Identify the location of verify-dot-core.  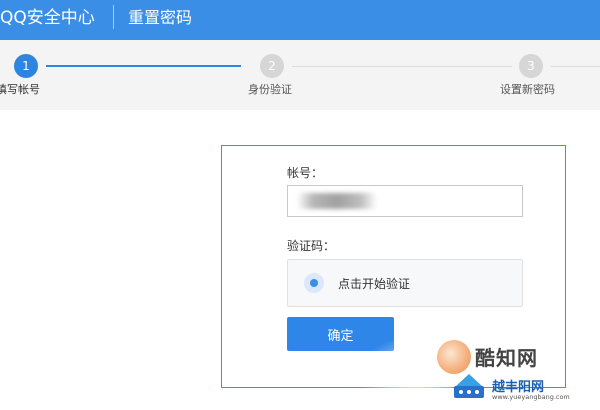
(314, 283).